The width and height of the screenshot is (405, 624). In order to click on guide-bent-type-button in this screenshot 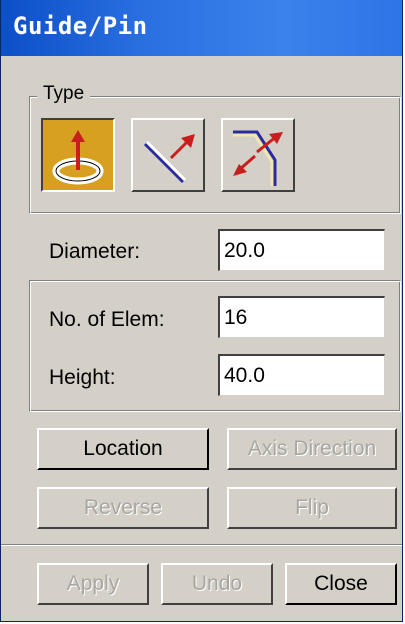, I will do `click(258, 155)`.